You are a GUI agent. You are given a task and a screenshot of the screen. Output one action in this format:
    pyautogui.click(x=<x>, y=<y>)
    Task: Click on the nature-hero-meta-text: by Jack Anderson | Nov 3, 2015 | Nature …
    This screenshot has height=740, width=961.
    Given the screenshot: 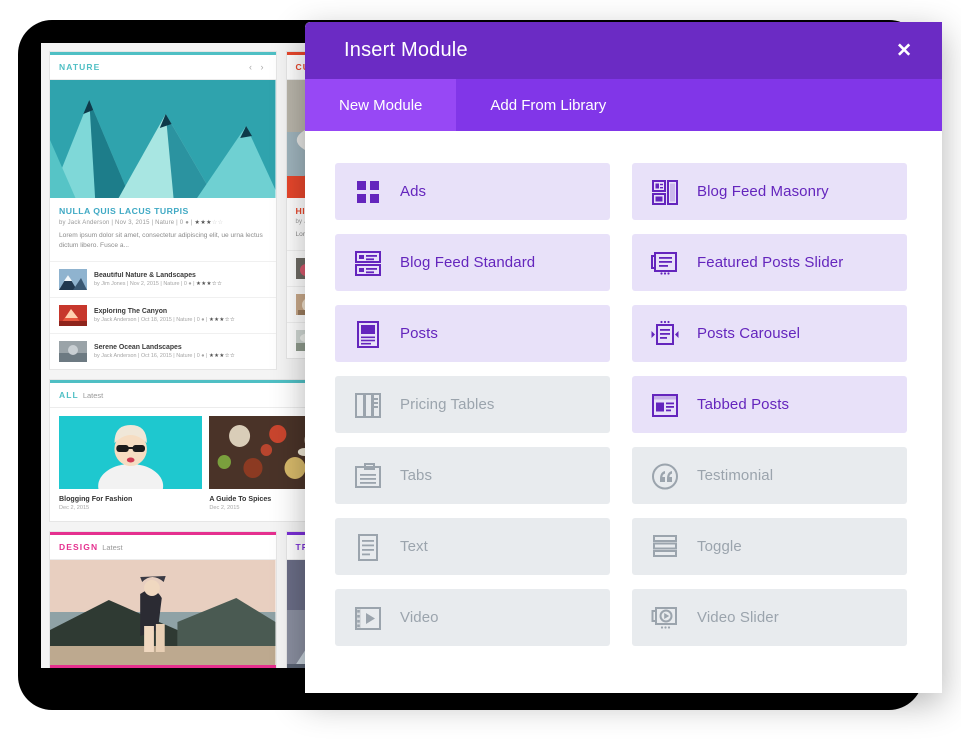 What is the action you would take?
    pyautogui.click(x=126, y=223)
    